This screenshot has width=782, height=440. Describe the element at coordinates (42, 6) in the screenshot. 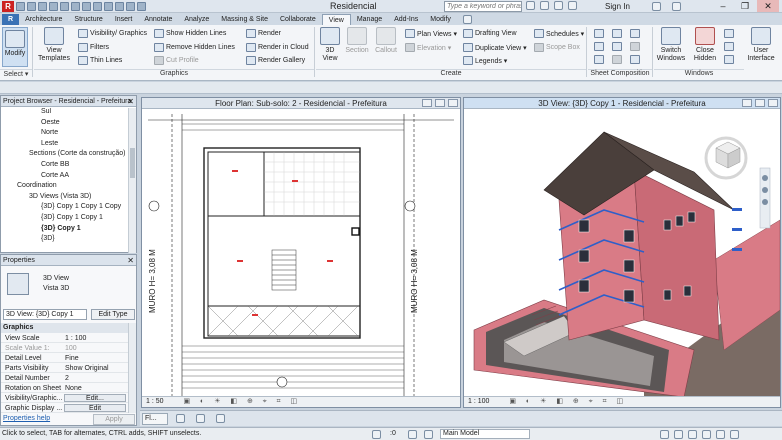

I see `undo-icon` at that location.